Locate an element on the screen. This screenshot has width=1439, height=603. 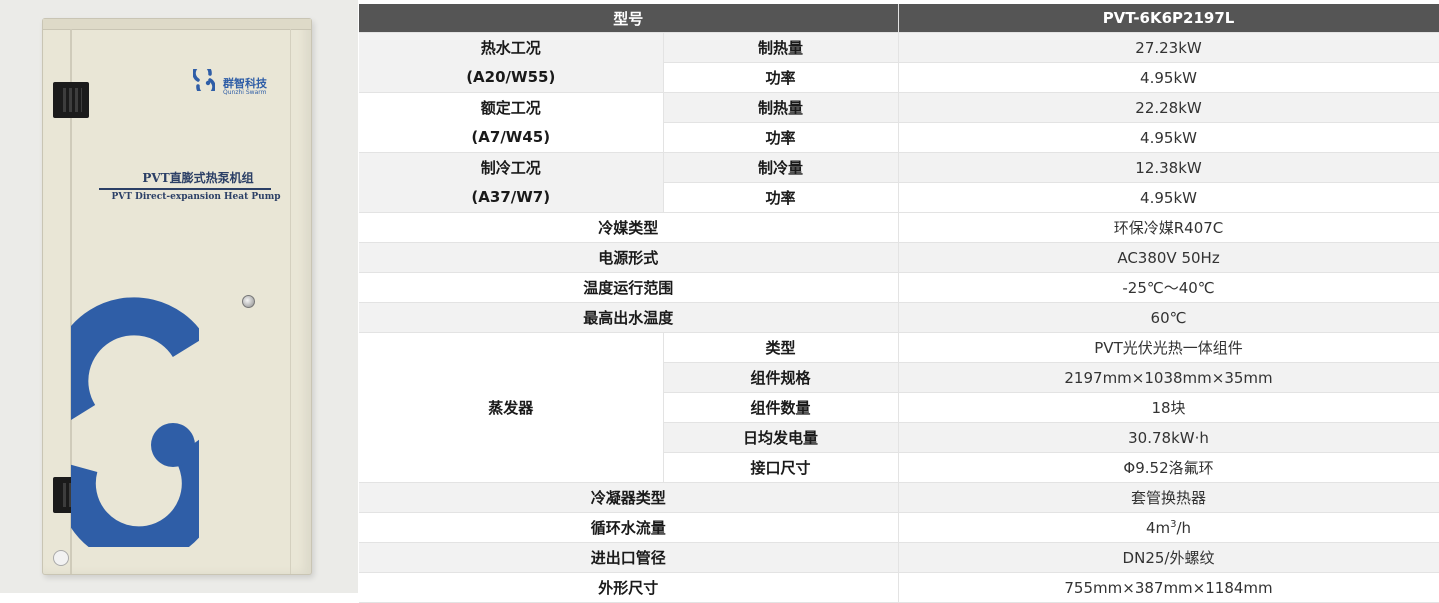
power-supply-value: AC380V 50Hz is located at coordinates (1168, 257).